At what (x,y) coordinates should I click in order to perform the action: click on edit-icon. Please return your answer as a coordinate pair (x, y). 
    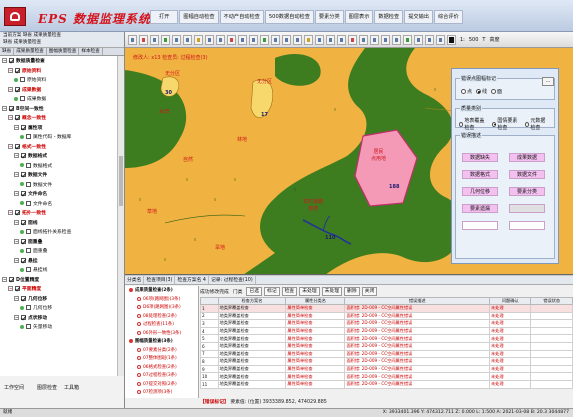
    Looking at the image, I should click on (220, 39).